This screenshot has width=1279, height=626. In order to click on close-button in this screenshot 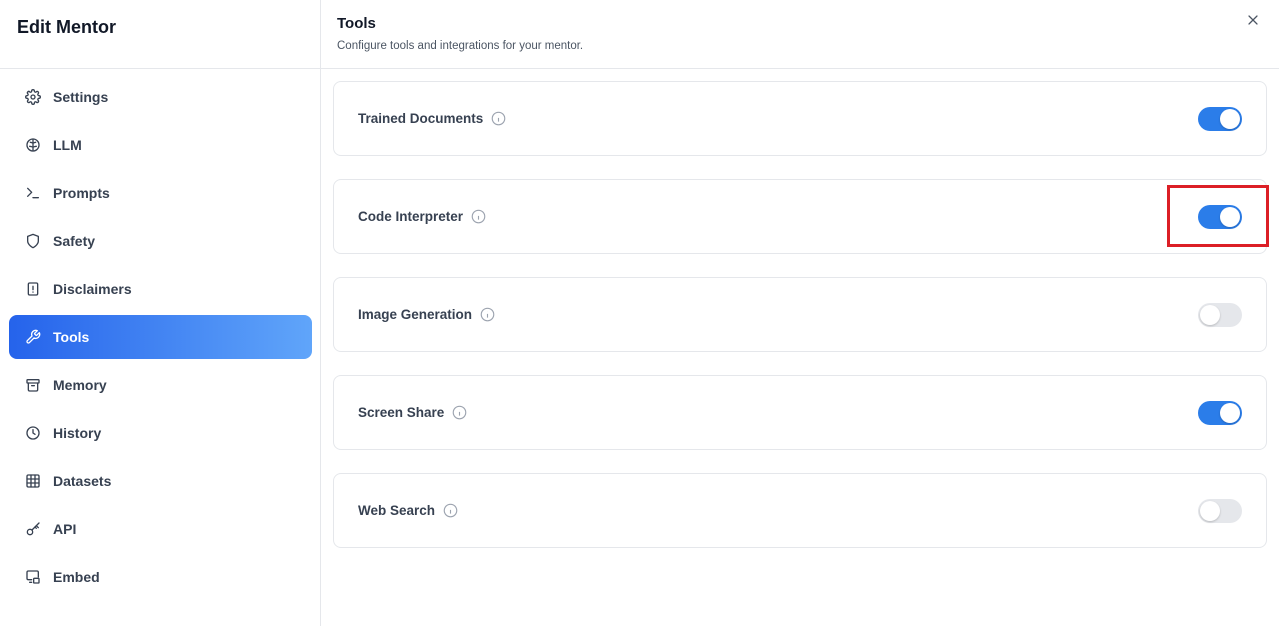, I will do `click(1253, 20)`.